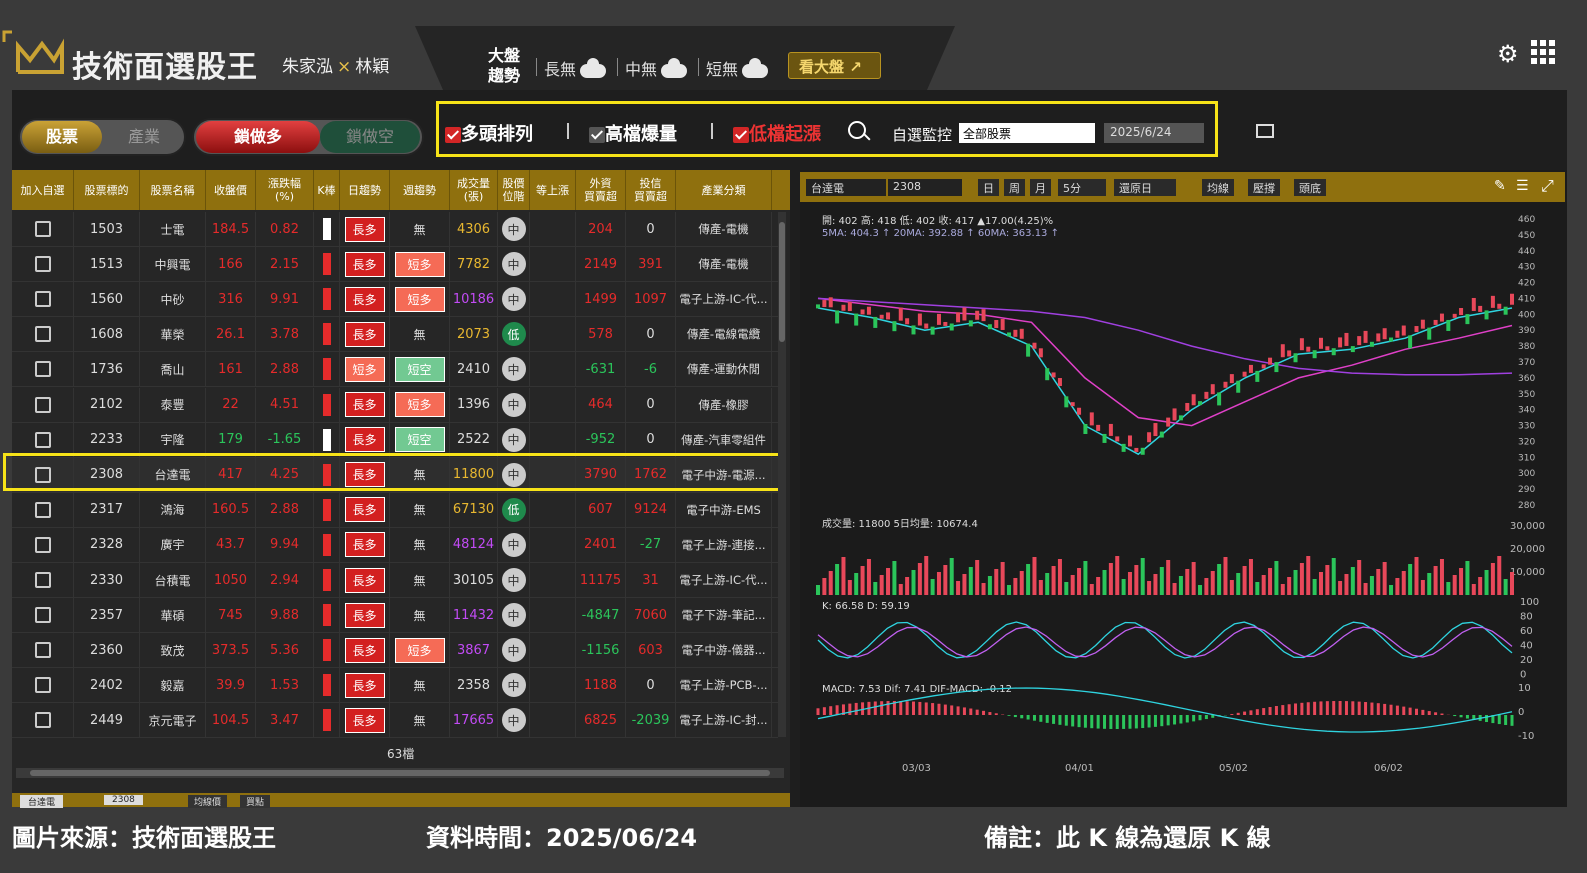  Describe the element at coordinates (395, 405) in the screenshot. I see `table-row: 2102 泰豐 22 4.51 長多 短多 1396 中 464 0 傳產-橡膠` at that location.